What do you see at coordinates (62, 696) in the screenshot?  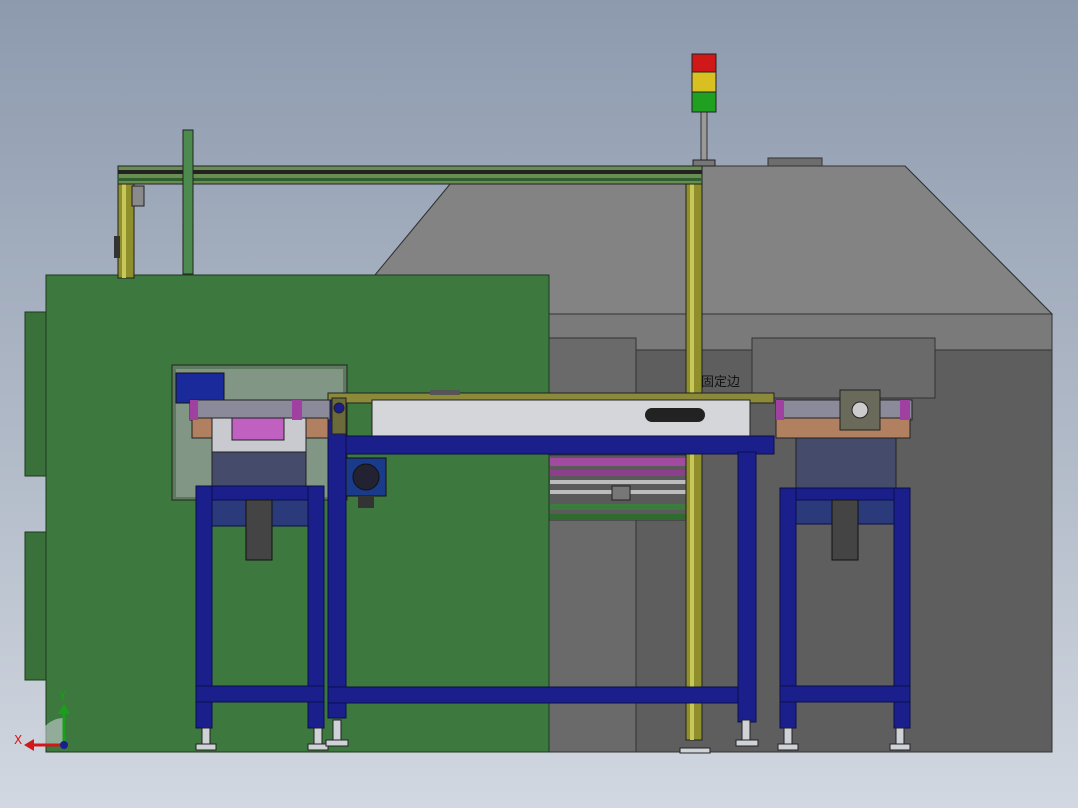 I see `y-axis-label: Y` at bounding box center [62, 696].